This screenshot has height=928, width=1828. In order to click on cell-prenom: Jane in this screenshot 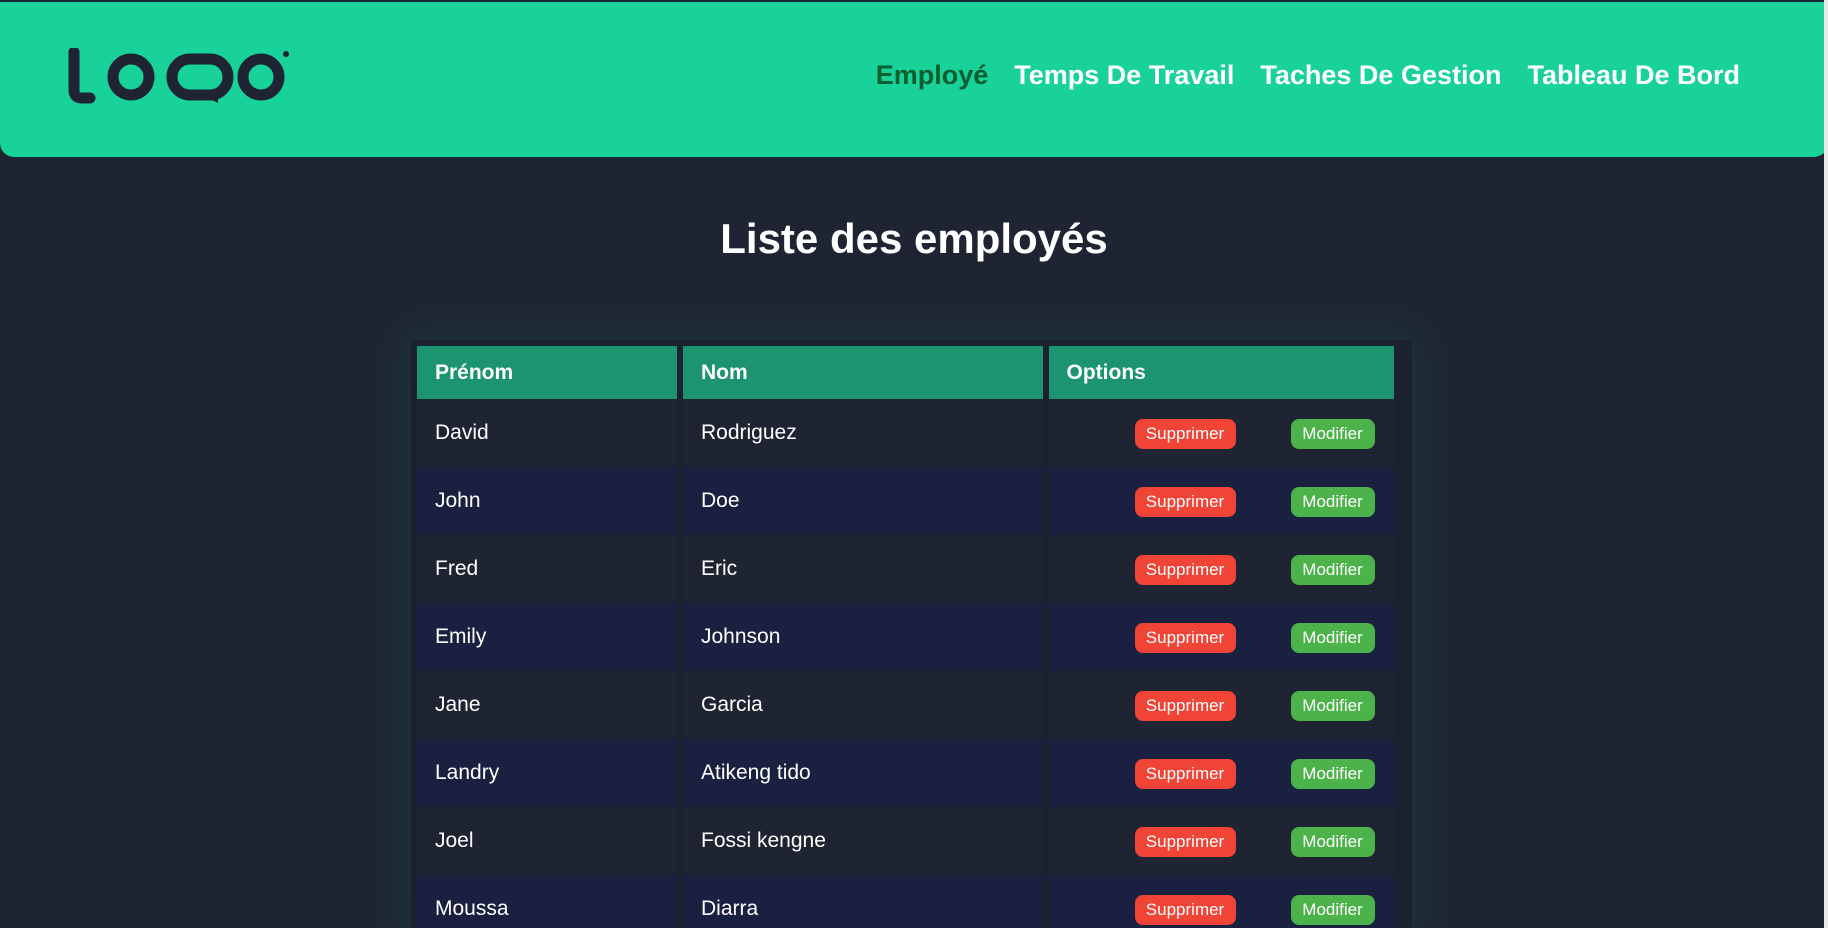, I will do `click(547, 705)`.